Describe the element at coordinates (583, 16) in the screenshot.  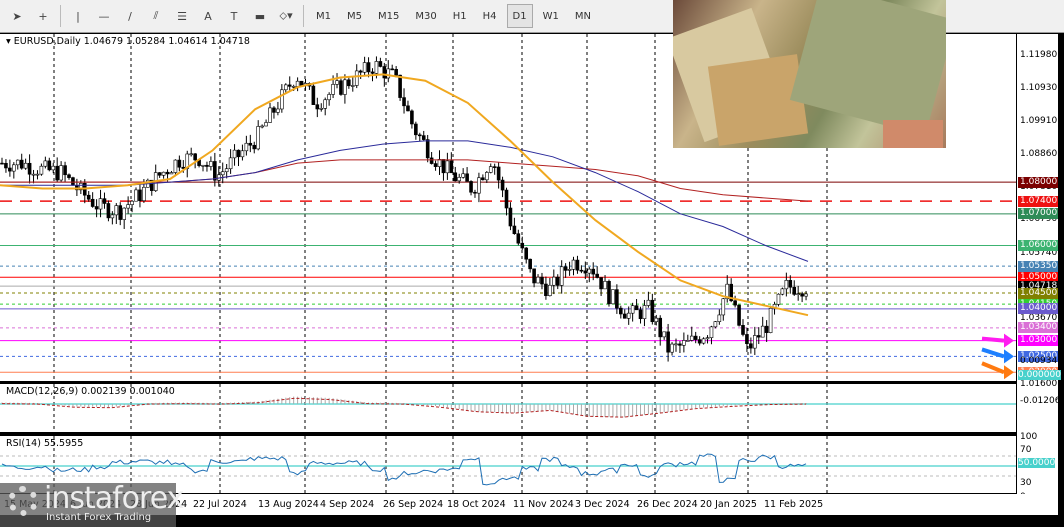
I see `timeframe-mn: MN` at that location.